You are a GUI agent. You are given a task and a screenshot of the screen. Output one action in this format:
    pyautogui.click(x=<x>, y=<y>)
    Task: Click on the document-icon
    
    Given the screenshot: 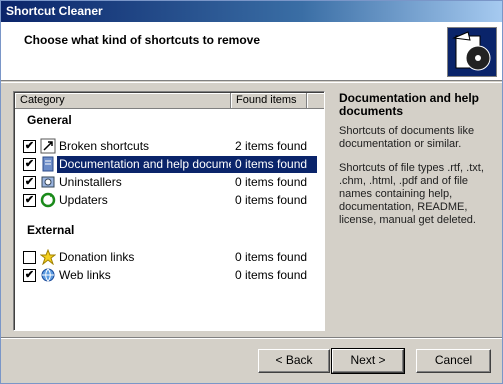 What is the action you would take?
    pyautogui.click(x=48, y=164)
    